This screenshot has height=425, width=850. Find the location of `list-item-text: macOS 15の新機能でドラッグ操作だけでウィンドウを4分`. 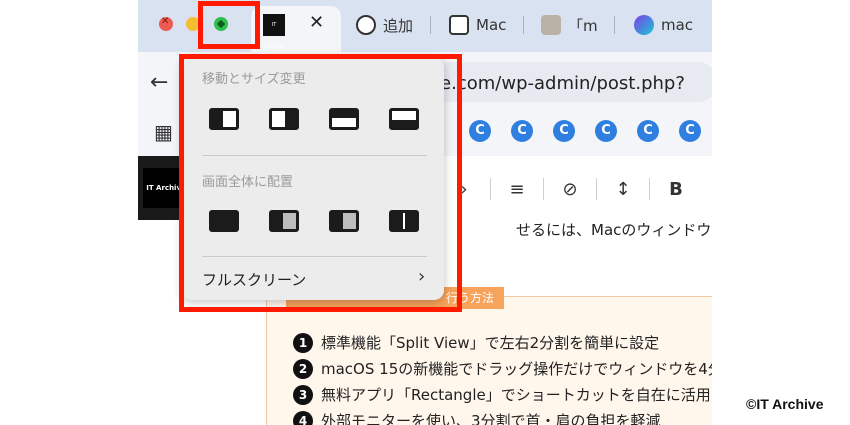

list-item-text: macOS 15の新機能でドラッグ操作だけでウィンドウを4分 is located at coordinates (516, 369).